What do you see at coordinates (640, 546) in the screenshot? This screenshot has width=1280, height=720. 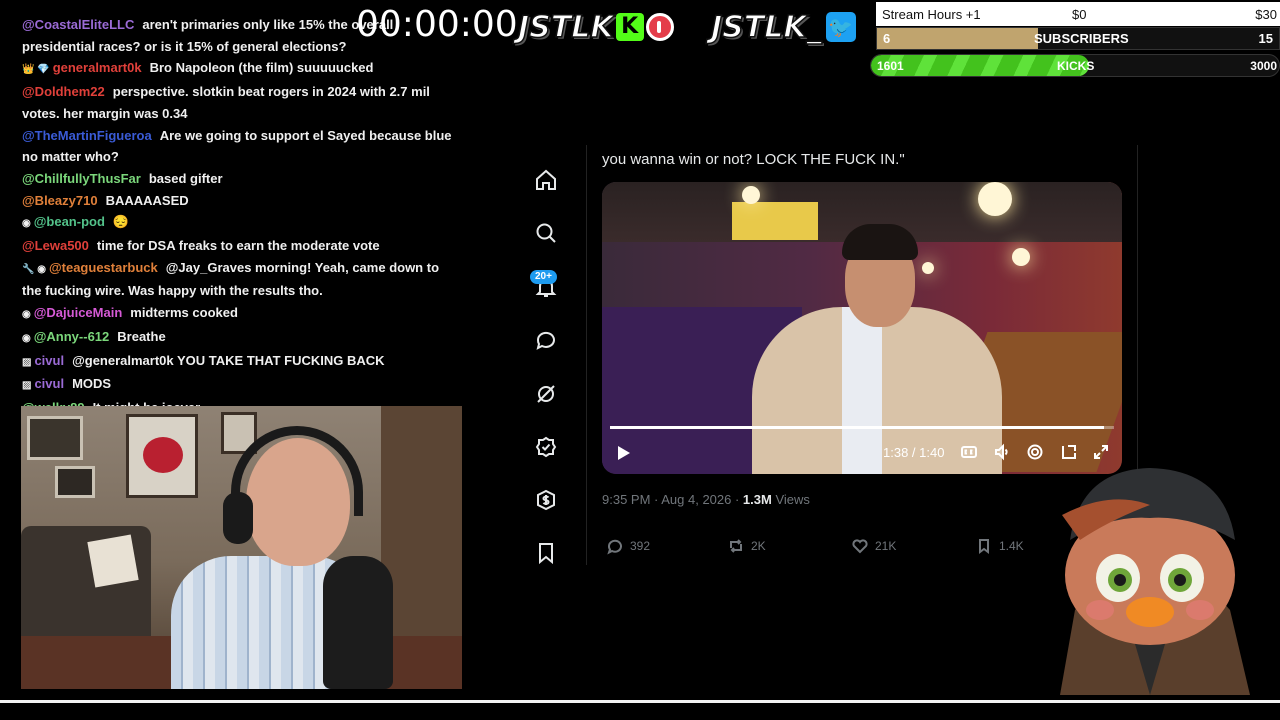 I see `reply-count: 392` at bounding box center [640, 546].